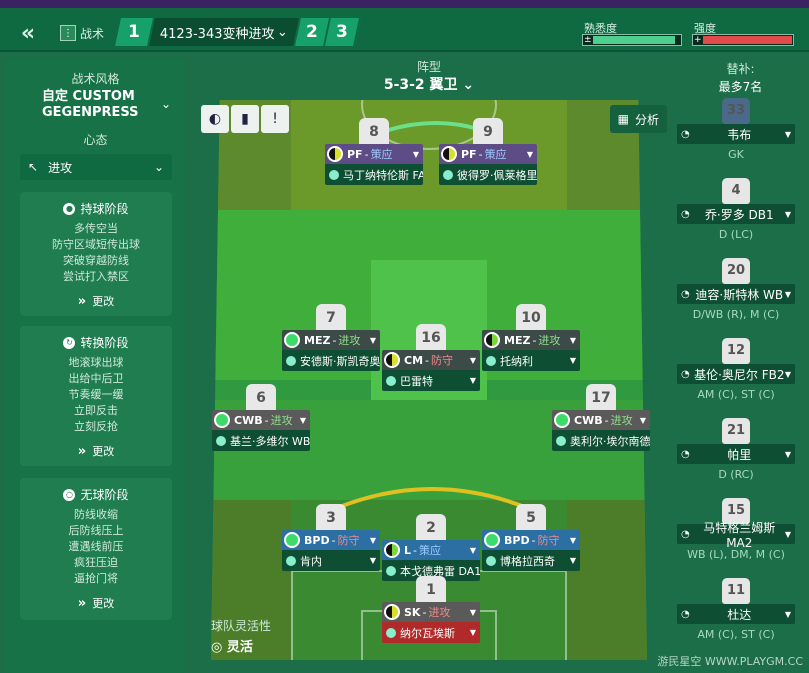 Image resolution: width=809 pixels, height=673 pixels. I want to click on substitute-select: ◔ 韦布 ▼, so click(736, 134).